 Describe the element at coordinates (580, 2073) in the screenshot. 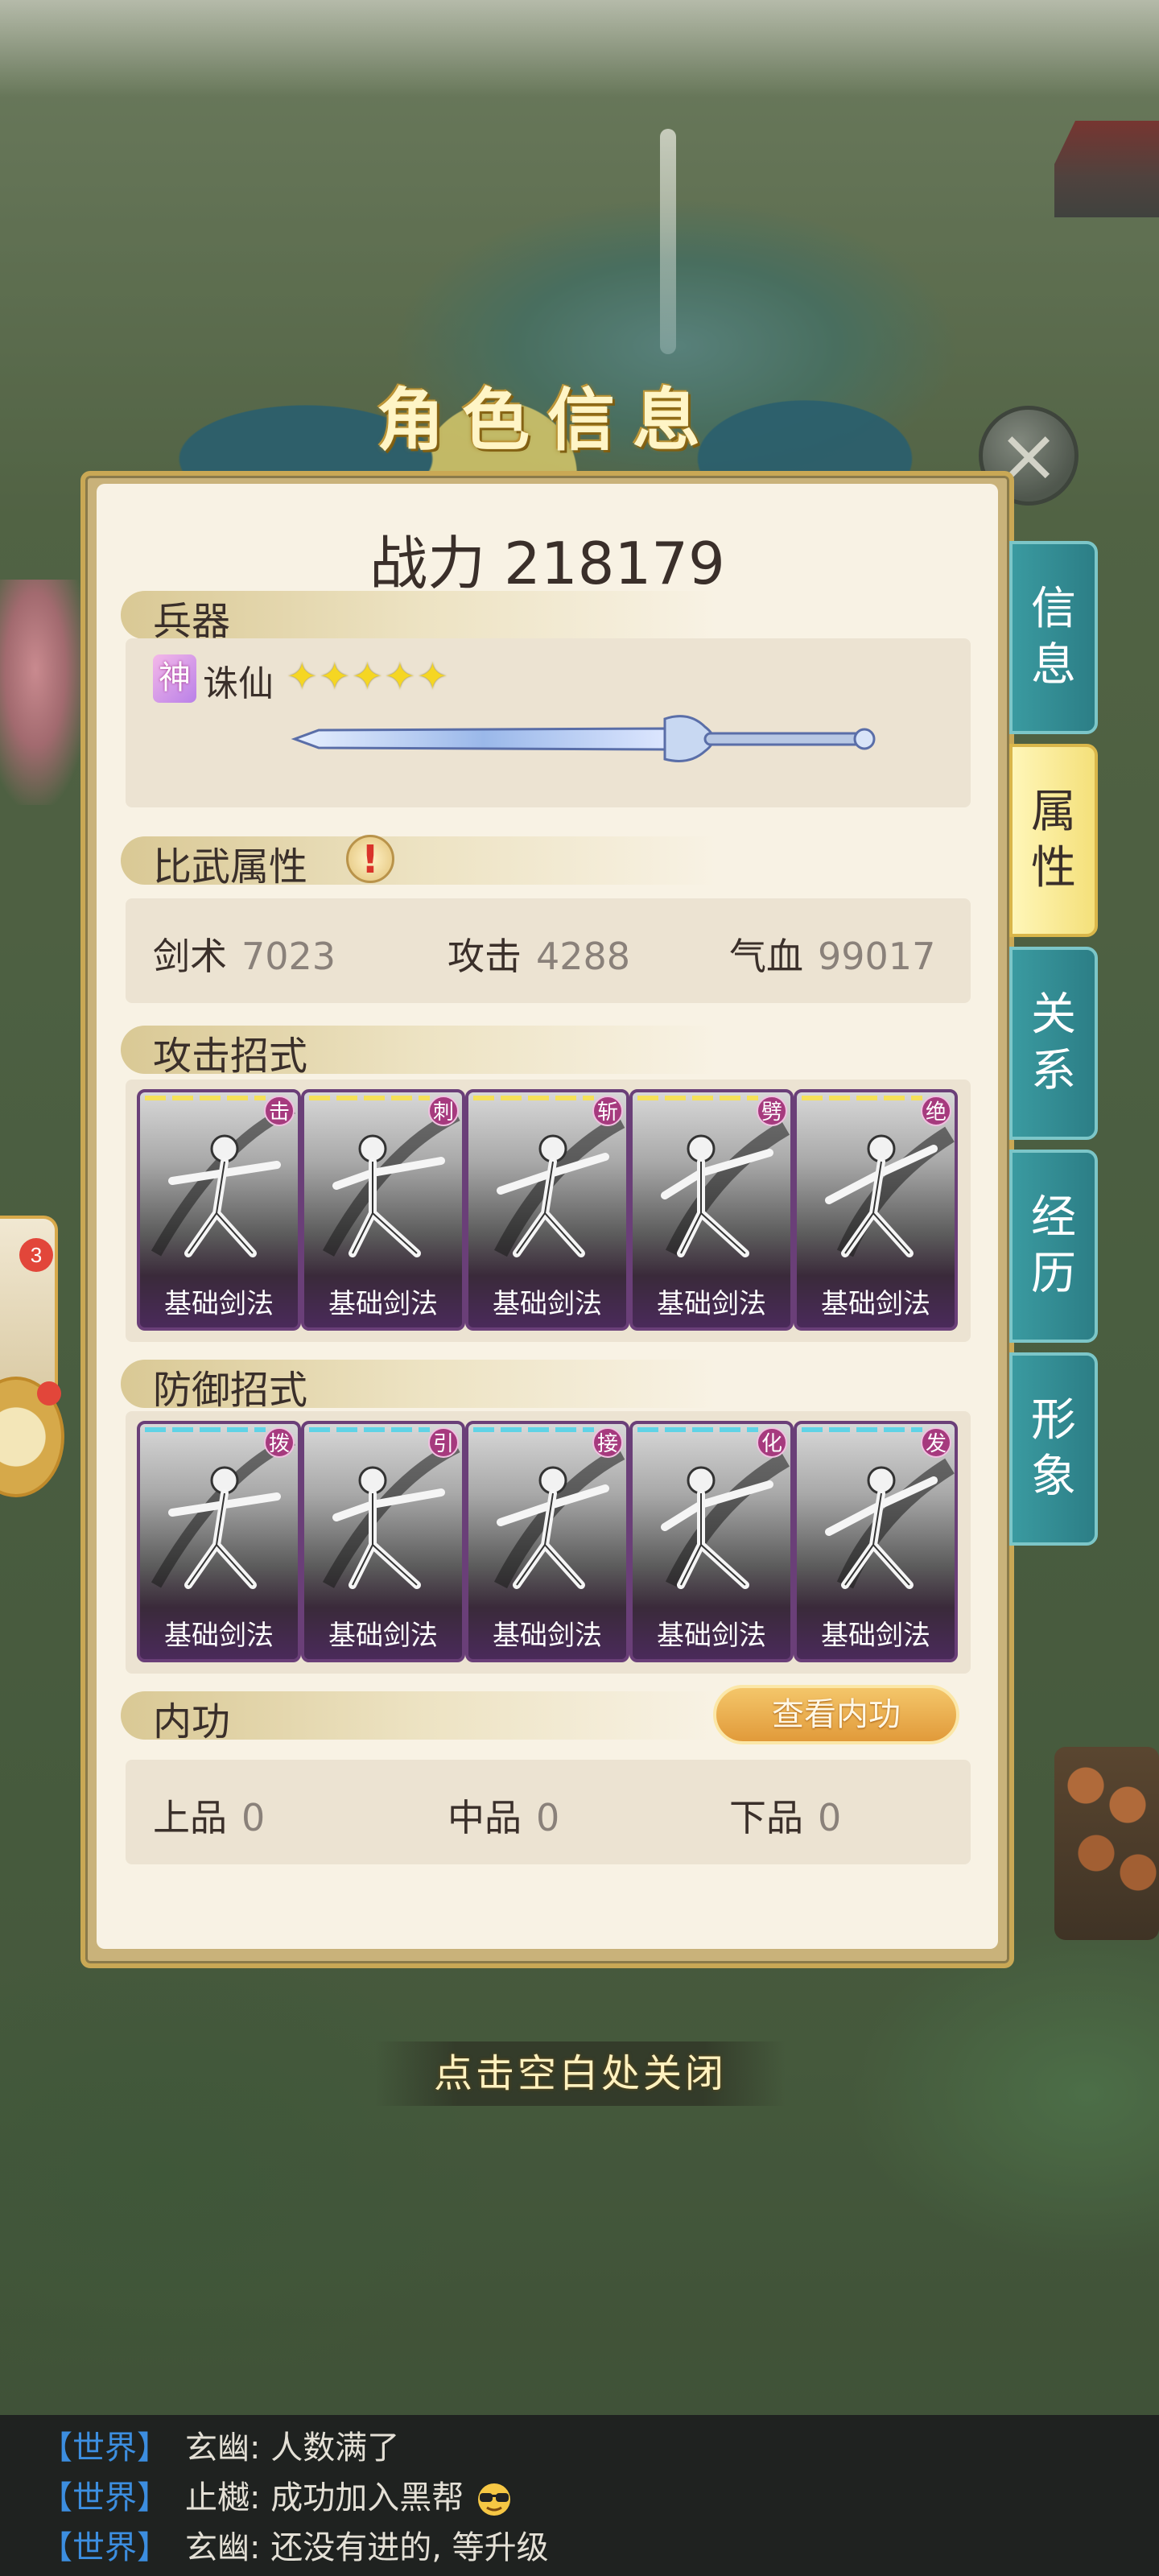

I see `tap-blank-to-close-hint: 点击空白处关闭` at that location.